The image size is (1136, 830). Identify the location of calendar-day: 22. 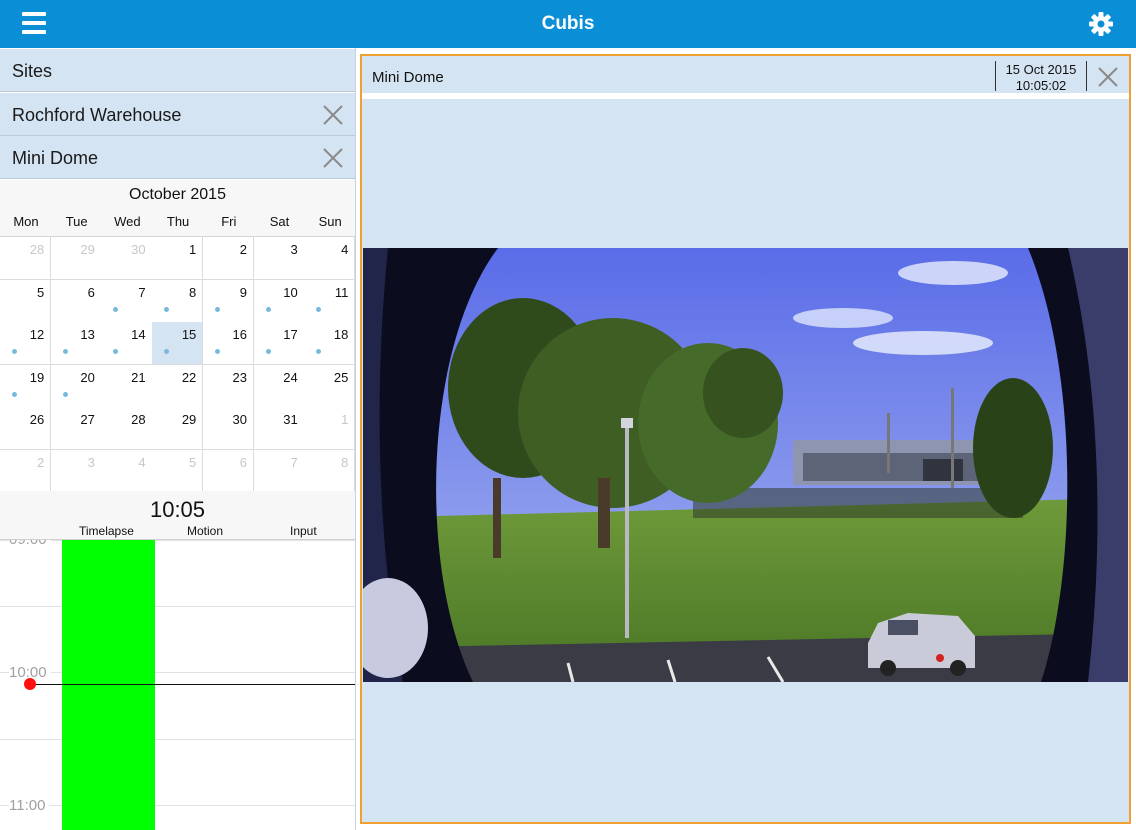
(178, 386).